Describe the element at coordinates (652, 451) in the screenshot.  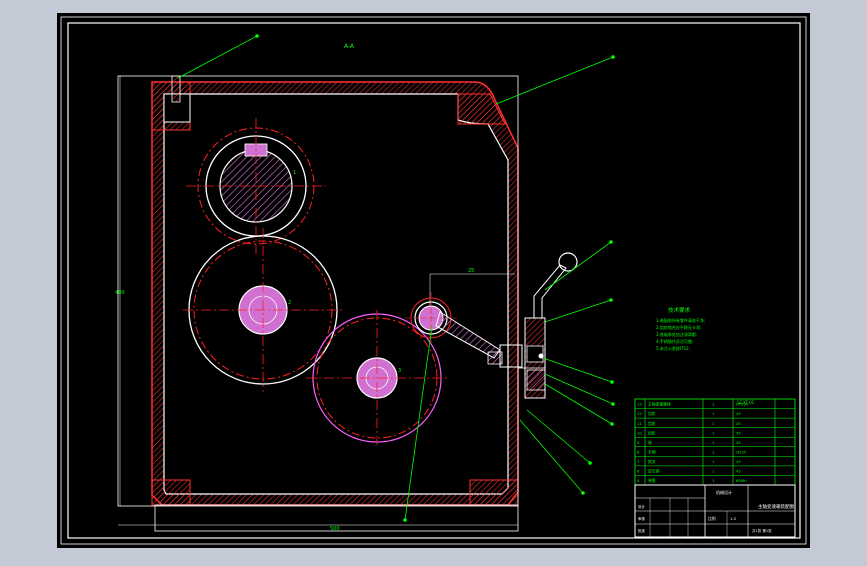
I see `parts-cell-name: 手柄` at that location.